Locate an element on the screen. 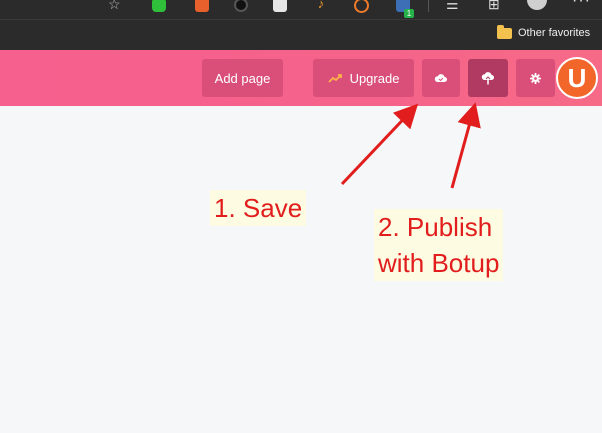  trend-up-icon is located at coordinates (334, 78).